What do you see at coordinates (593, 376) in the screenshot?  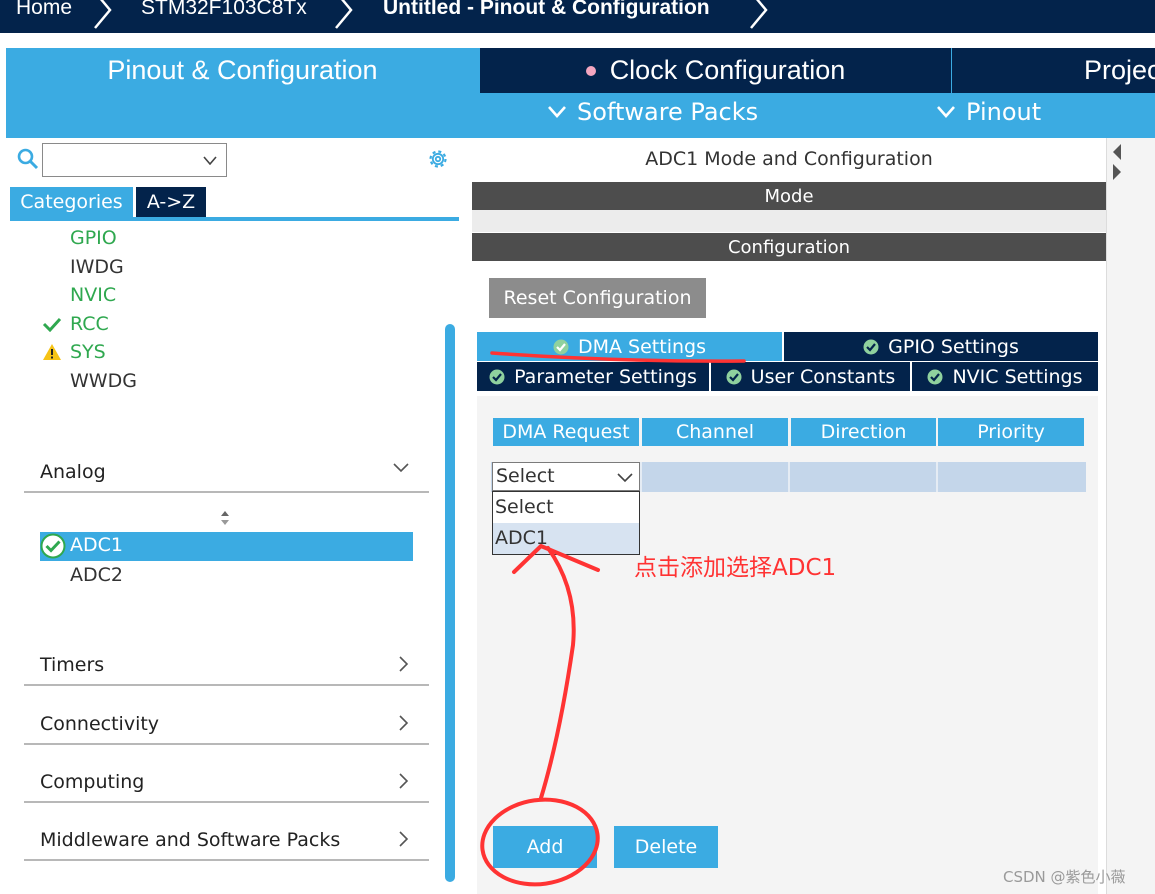 I see `tab-parameter-settings: Parameter Settings` at bounding box center [593, 376].